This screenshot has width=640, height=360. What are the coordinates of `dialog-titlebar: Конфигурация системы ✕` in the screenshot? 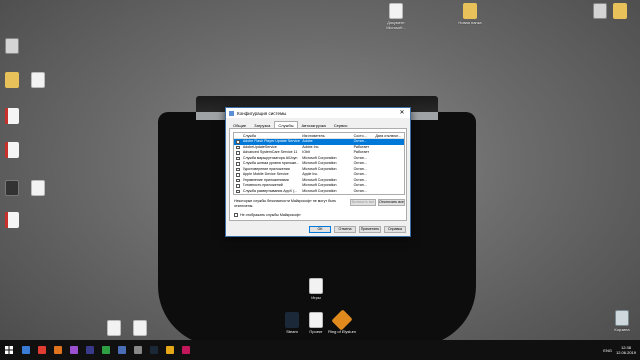 It's located at (318, 113).